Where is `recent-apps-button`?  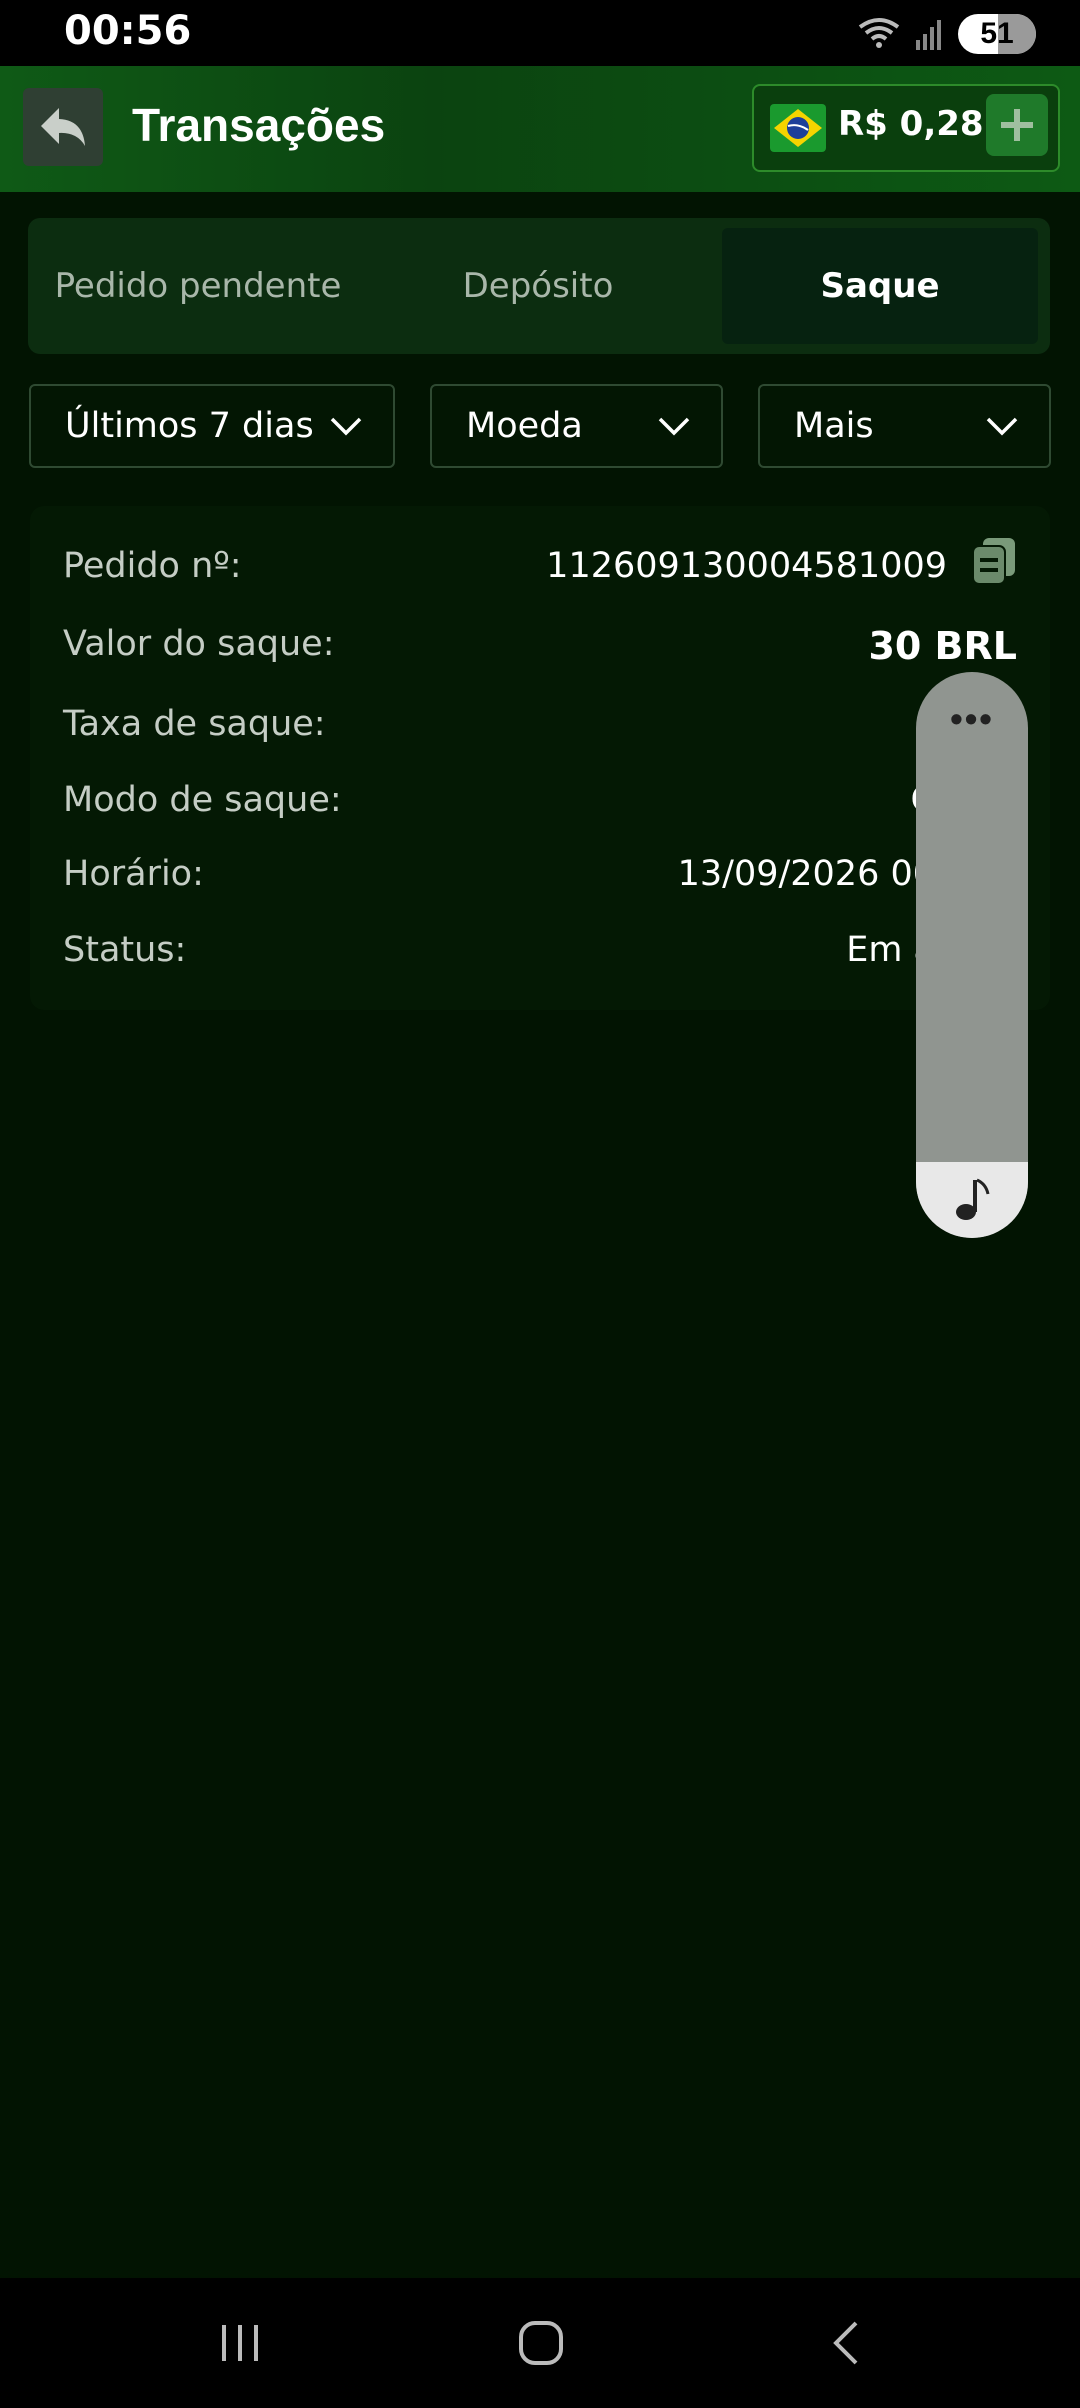 recent-apps-button is located at coordinates (240, 2343).